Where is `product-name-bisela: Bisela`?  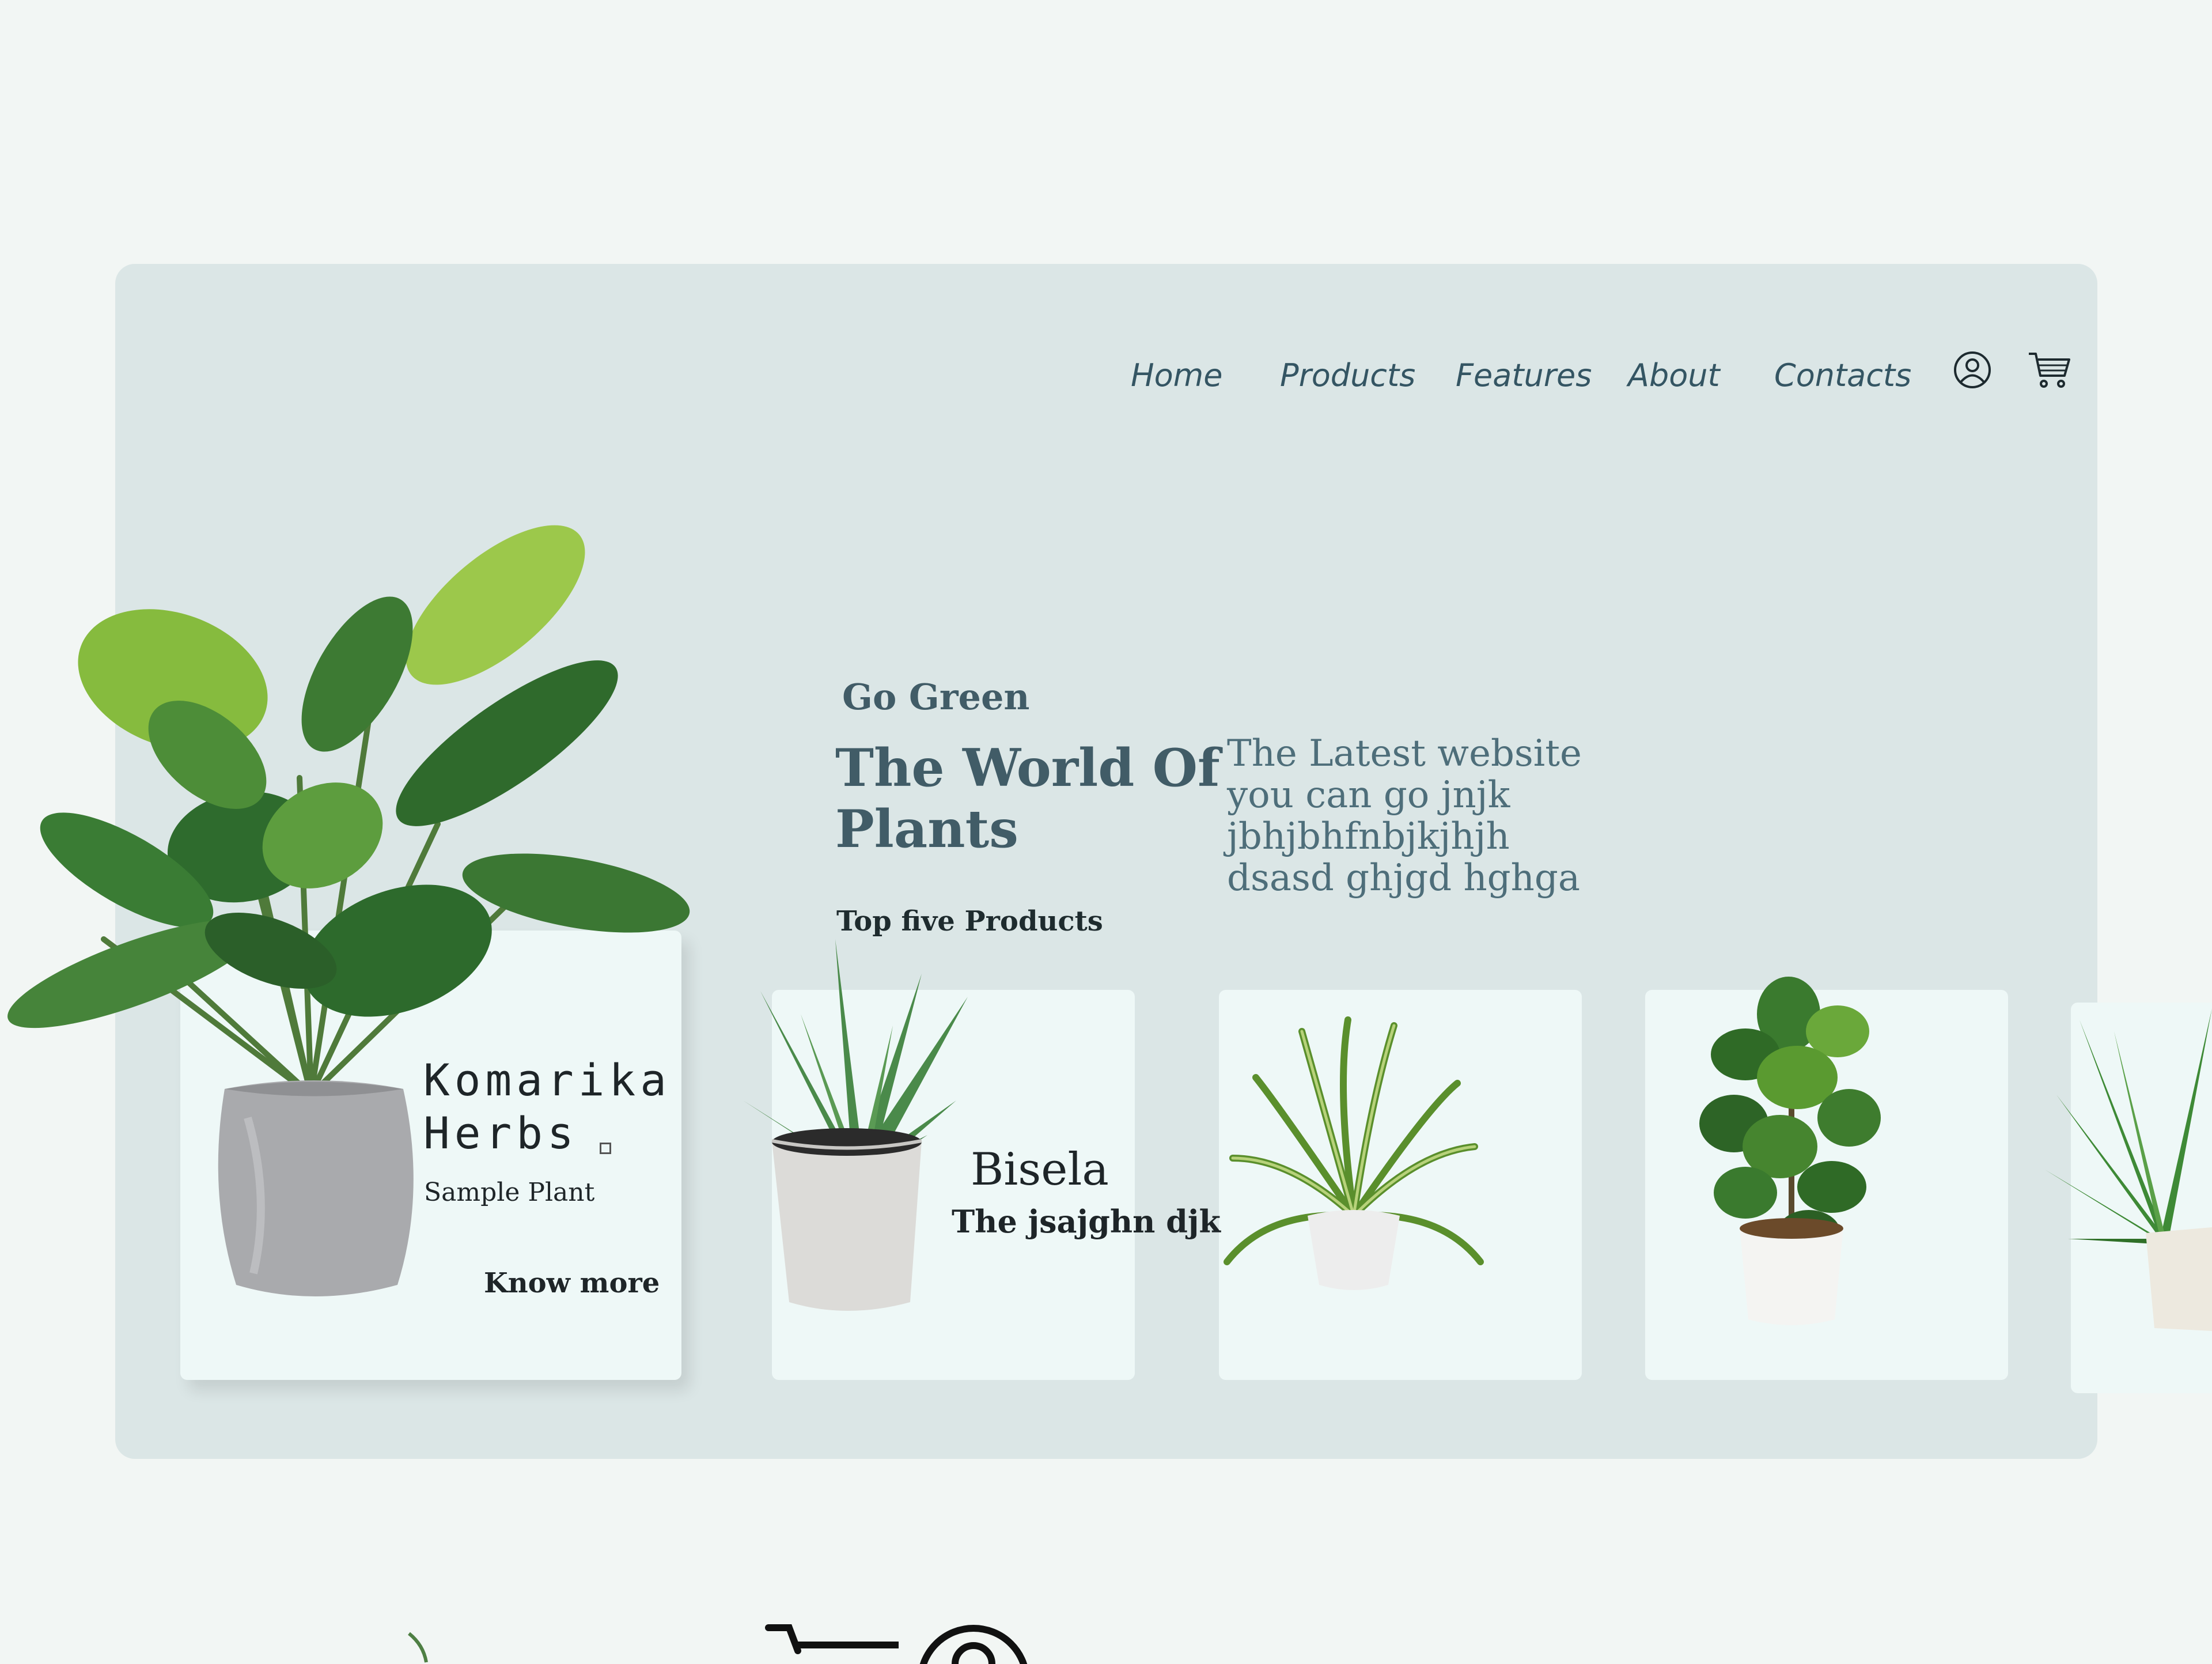
product-name-bisela: Bisela is located at coordinates (1040, 1170).